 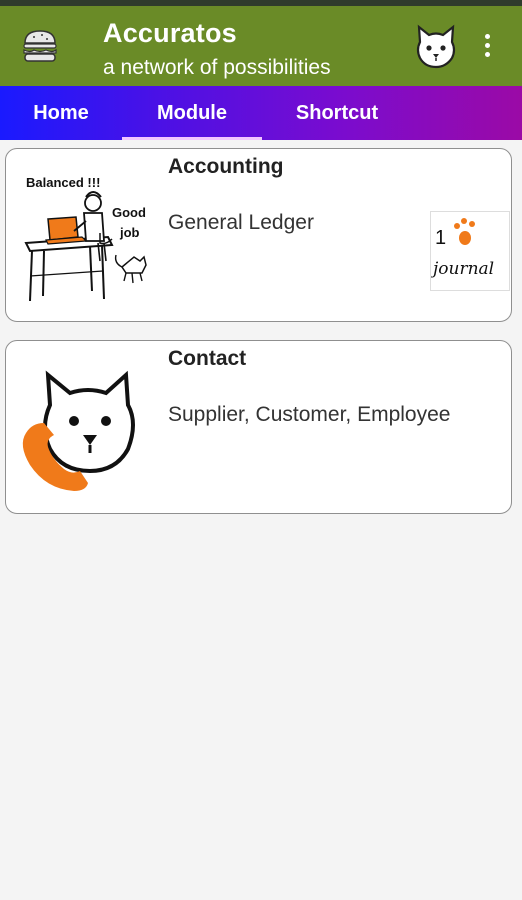 I want to click on tab-shortcut: Shortcut, so click(x=337, y=113).